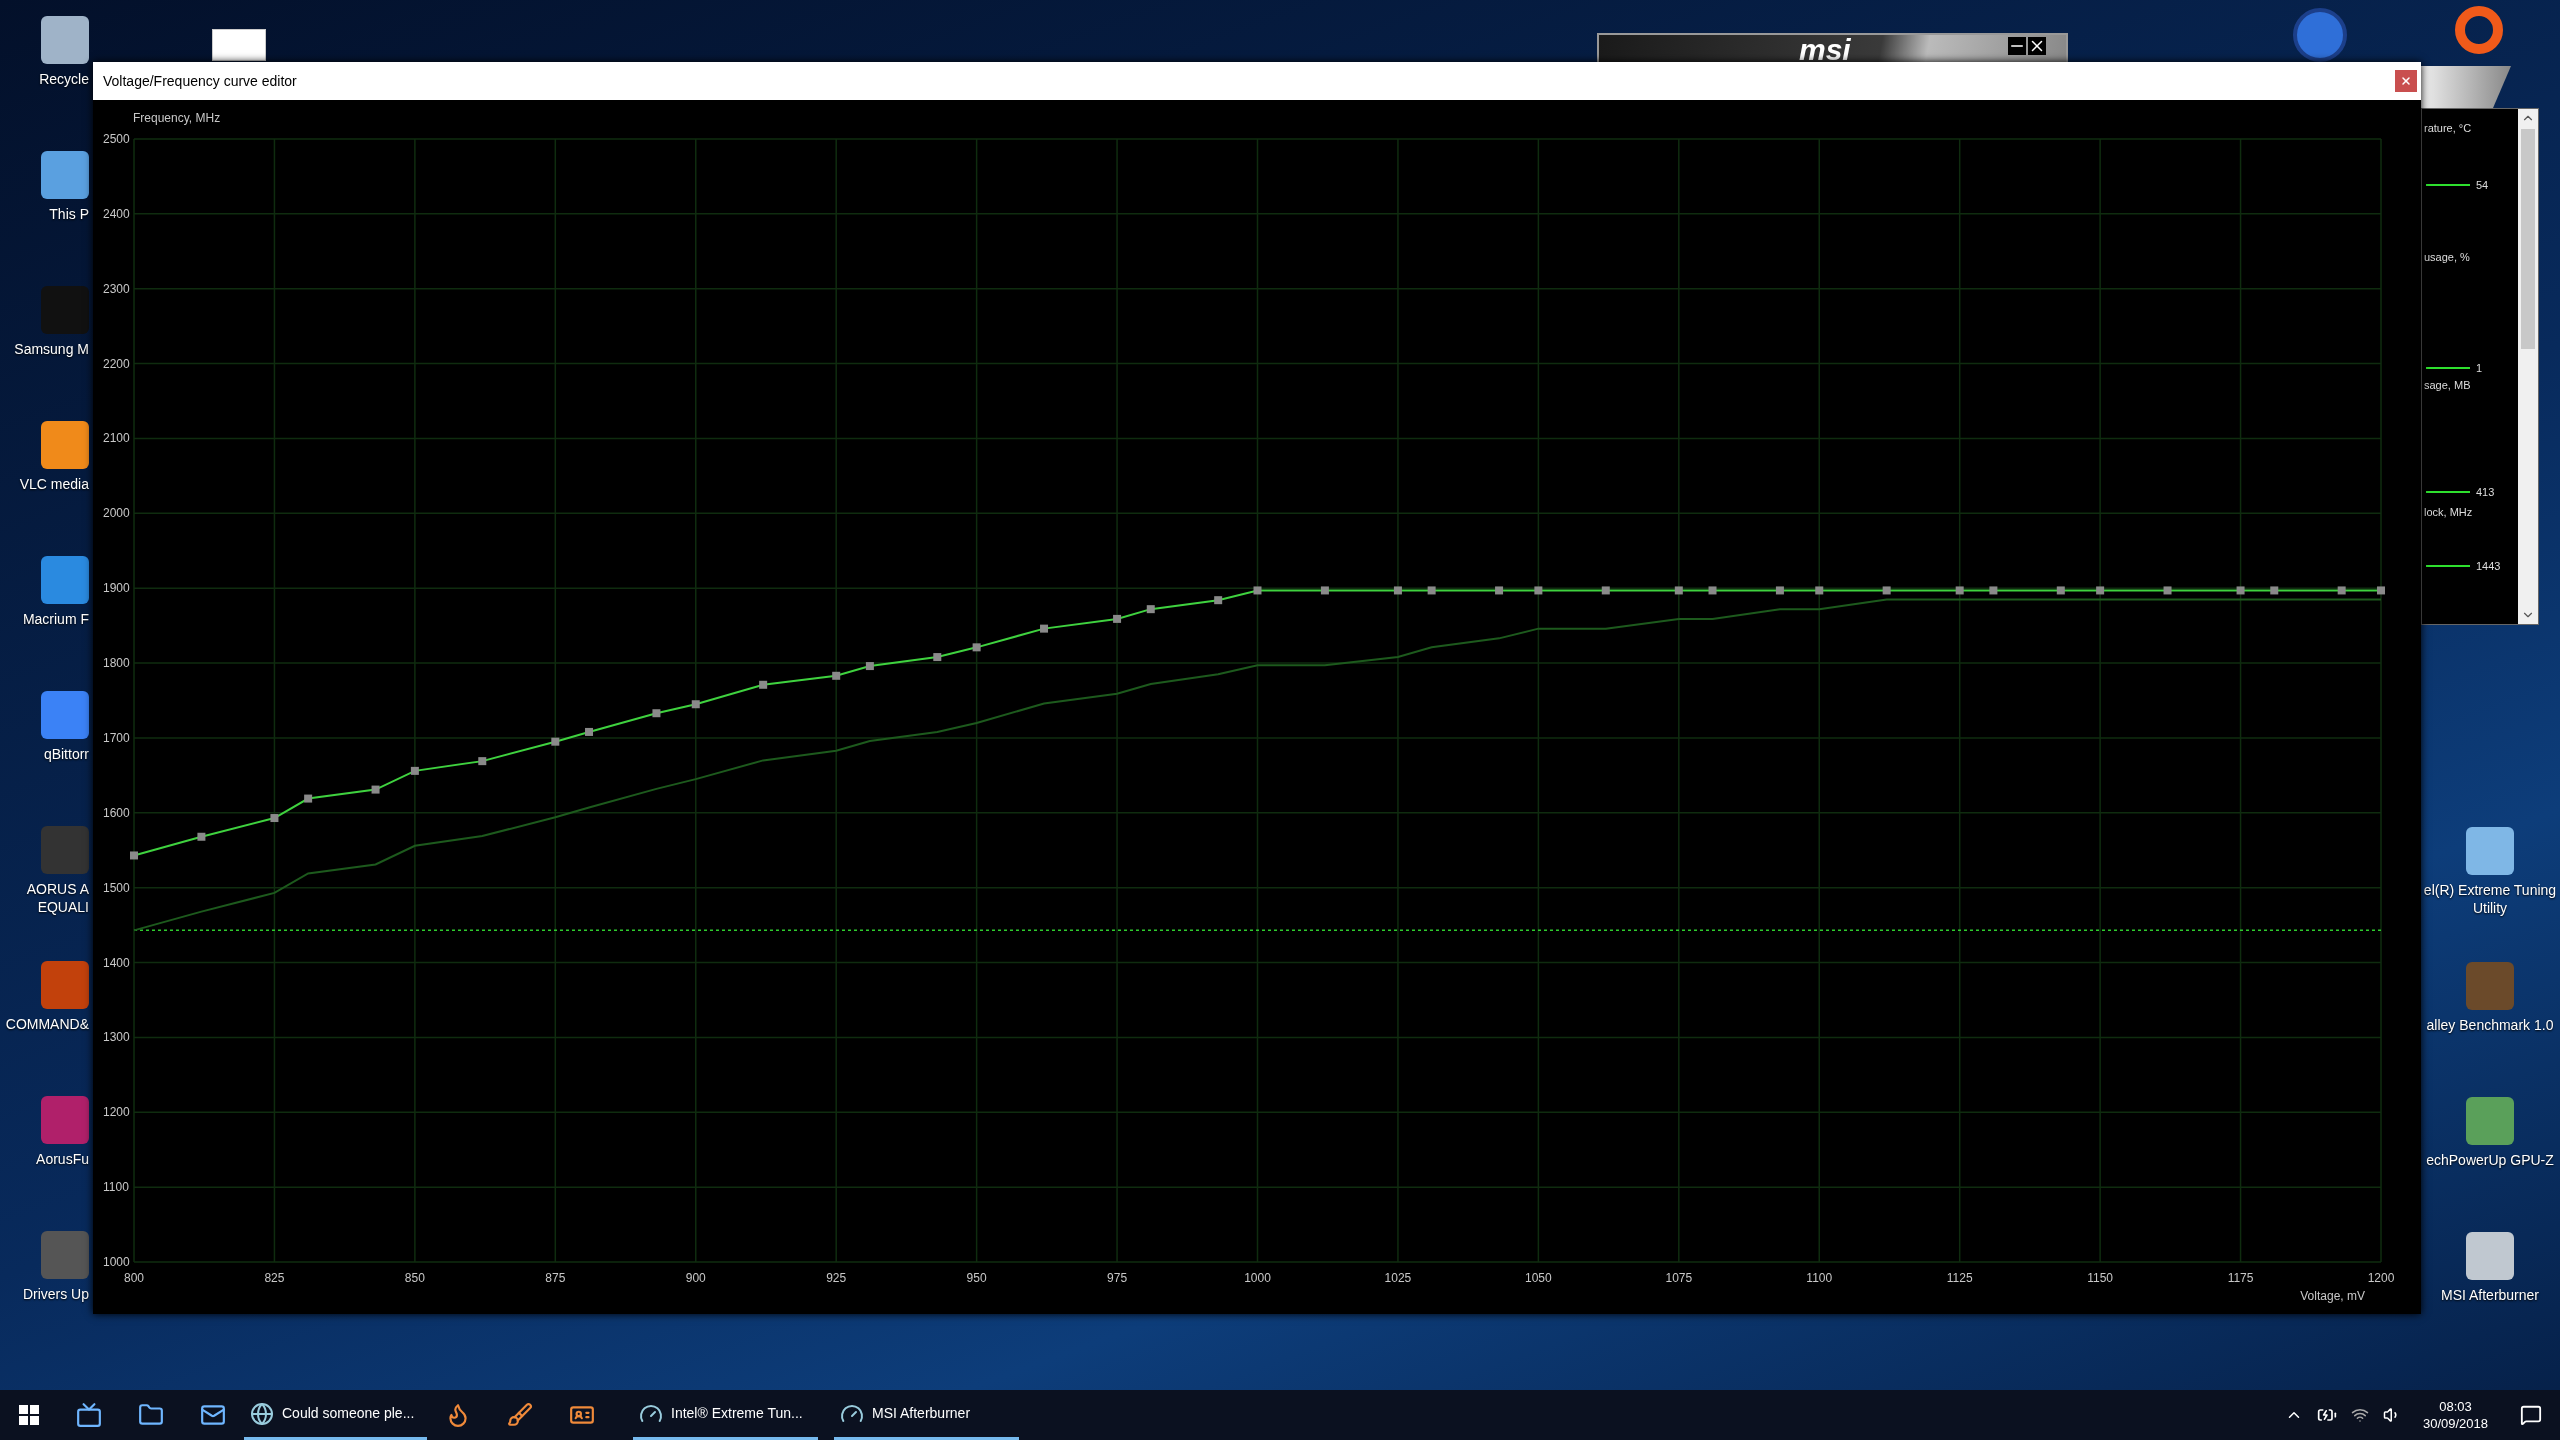  What do you see at coordinates (2528, 366) in the screenshot?
I see `scrollbar` at bounding box center [2528, 366].